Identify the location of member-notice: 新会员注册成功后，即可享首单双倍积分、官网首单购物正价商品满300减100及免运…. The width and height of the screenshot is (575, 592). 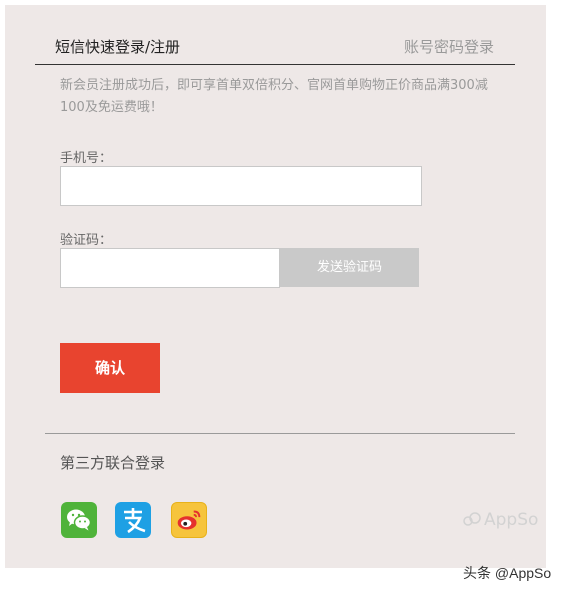
(274, 96).